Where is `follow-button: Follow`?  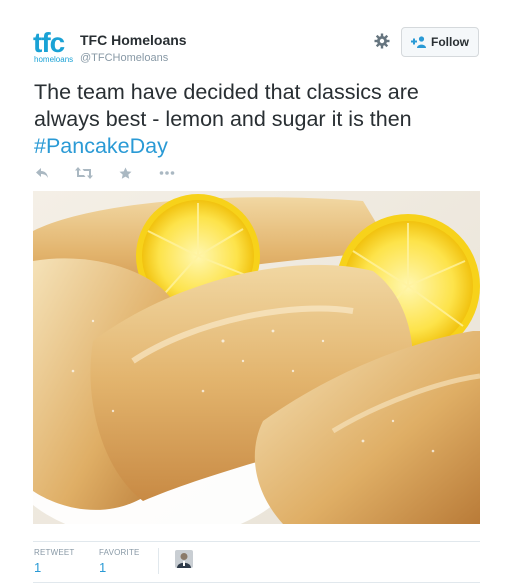
follow-button: Follow is located at coordinates (440, 42).